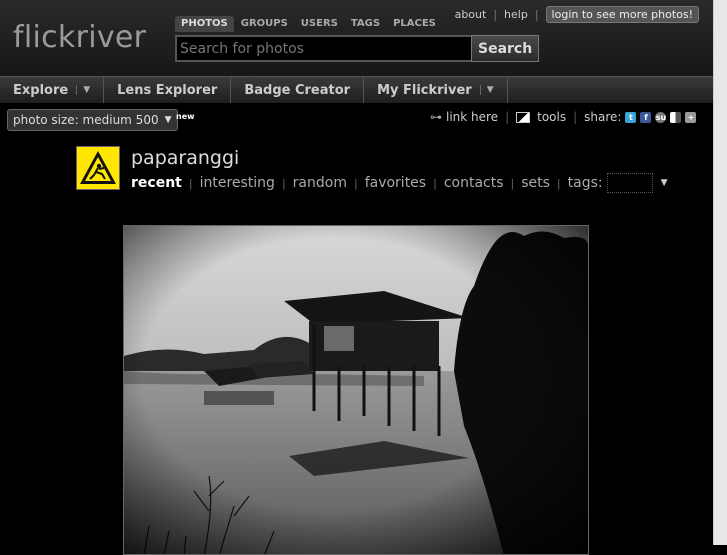 The width and height of the screenshot is (727, 555). I want to click on avatar, so click(98, 168).